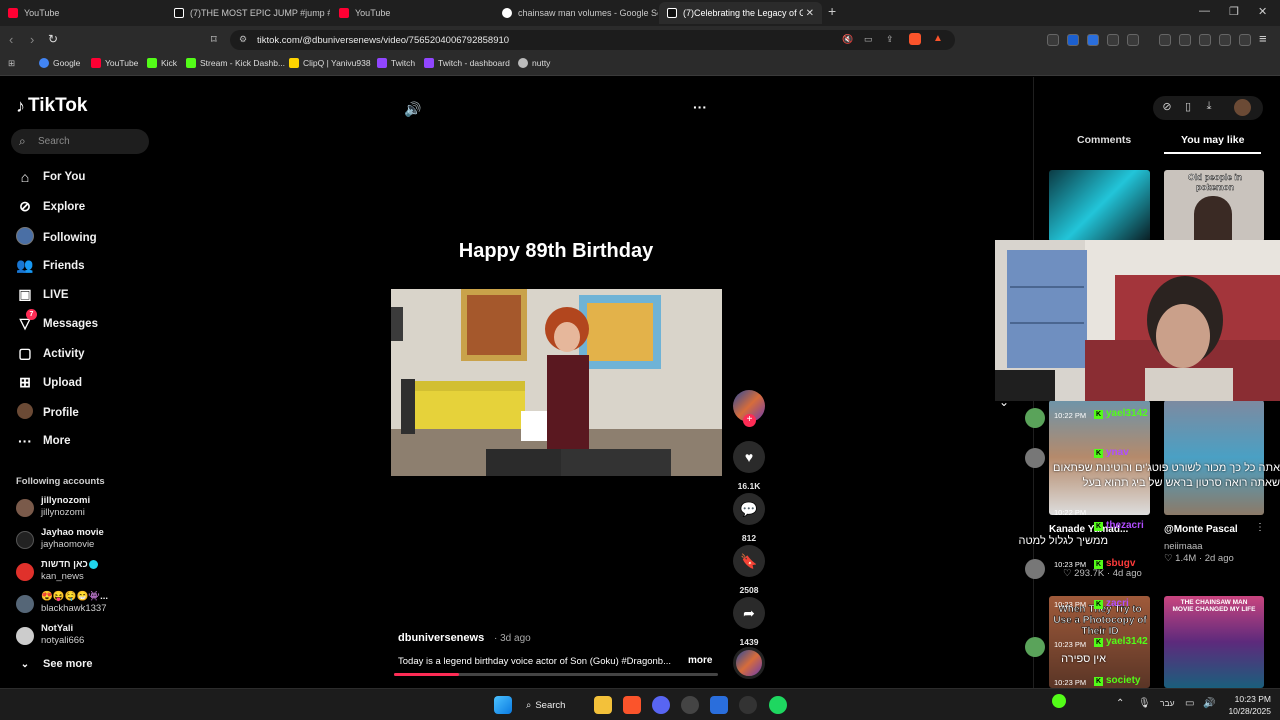 This screenshot has width=1280, height=720. I want to click on network-icon: ▭, so click(1189, 703).